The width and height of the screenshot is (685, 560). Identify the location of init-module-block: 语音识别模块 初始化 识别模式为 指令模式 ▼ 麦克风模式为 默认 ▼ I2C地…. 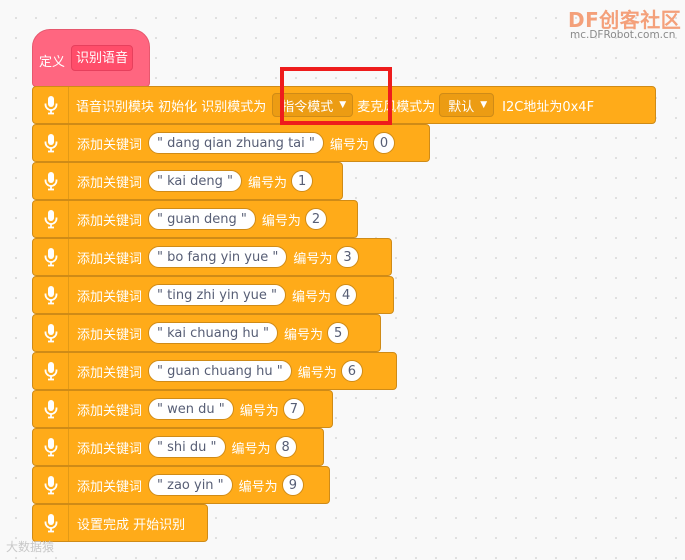
(344, 105).